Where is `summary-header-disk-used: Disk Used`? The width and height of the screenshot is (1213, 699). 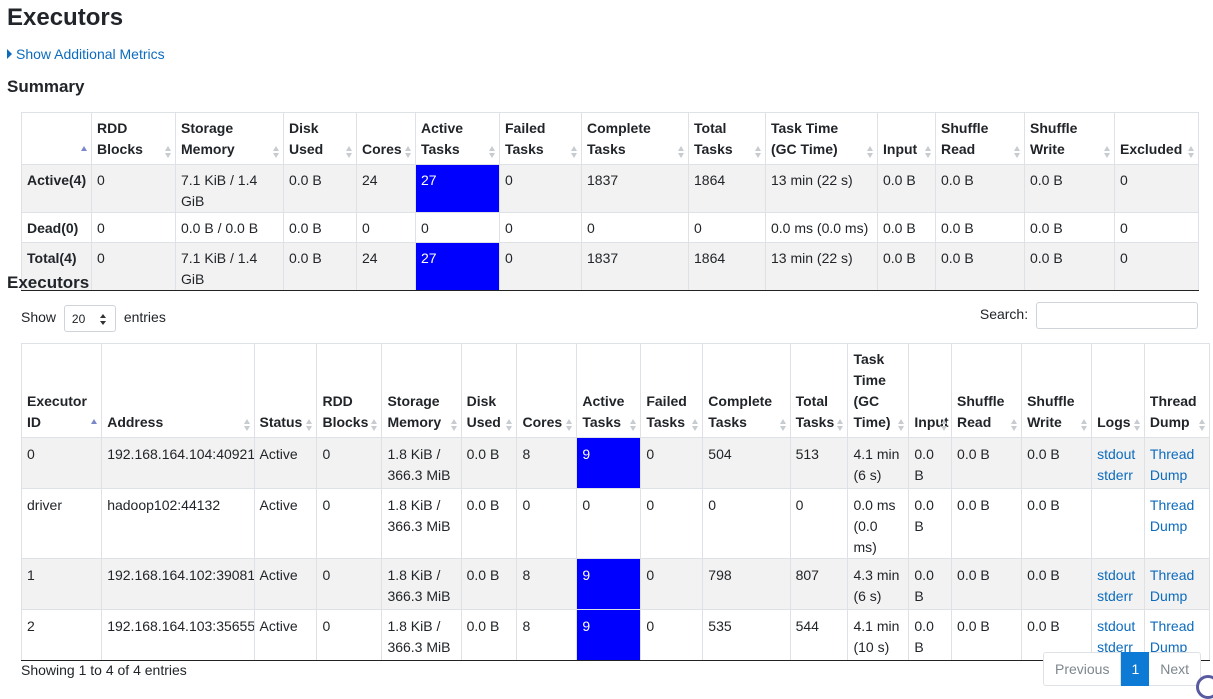 summary-header-disk-used: Disk Used is located at coordinates (320, 138).